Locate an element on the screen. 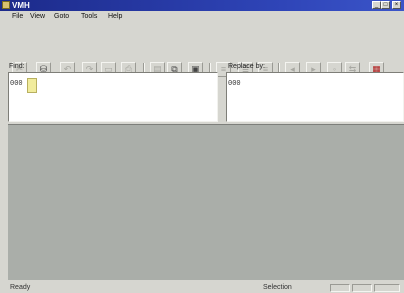 Image resolution: width=404 pixels, height=293 pixels. app-icon is located at coordinates (6, 5).